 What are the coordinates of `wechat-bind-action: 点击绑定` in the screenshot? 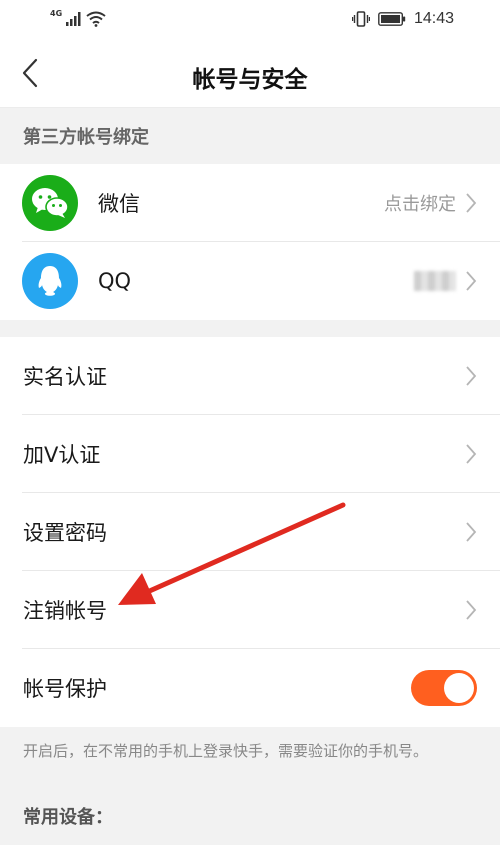 It's located at (420, 203).